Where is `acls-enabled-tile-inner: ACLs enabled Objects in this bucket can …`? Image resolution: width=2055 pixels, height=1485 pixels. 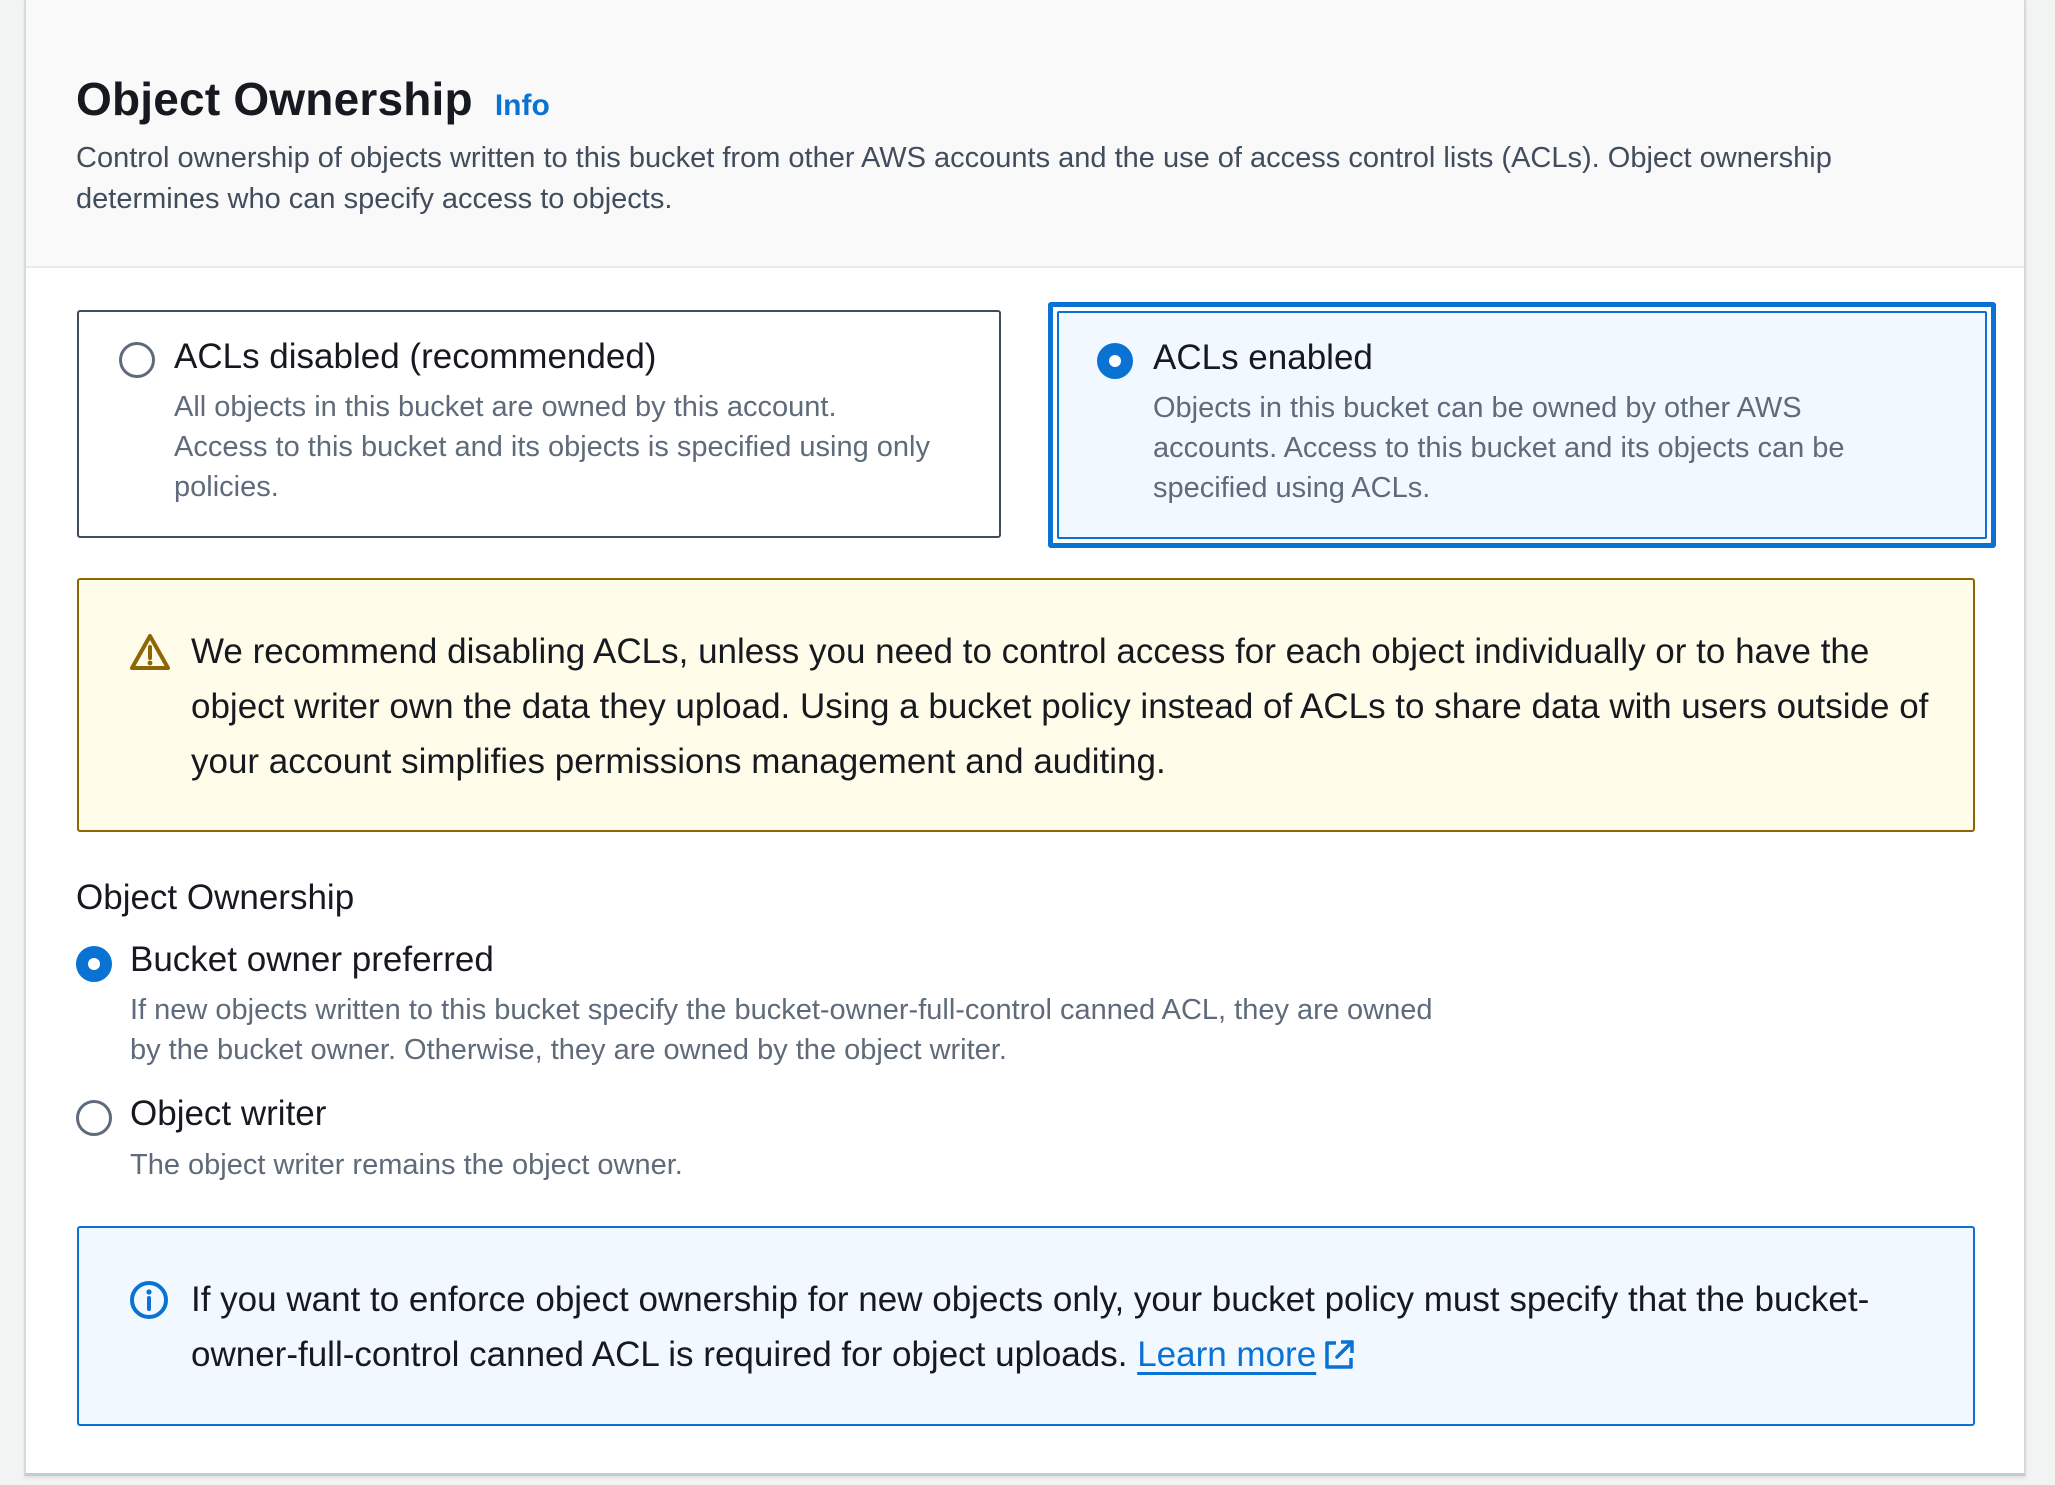 acls-enabled-tile-inner: ACLs enabled Objects in this bucket can … is located at coordinates (1522, 425).